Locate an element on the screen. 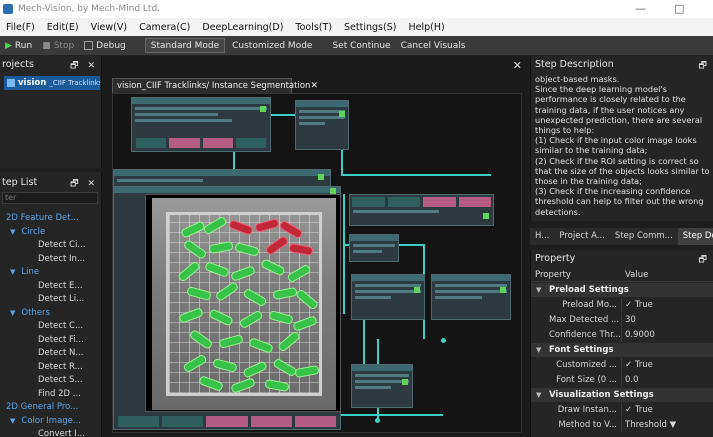 The height and width of the screenshot is (437, 713). property-value: 0.9000 is located at coordinates (640, 335).